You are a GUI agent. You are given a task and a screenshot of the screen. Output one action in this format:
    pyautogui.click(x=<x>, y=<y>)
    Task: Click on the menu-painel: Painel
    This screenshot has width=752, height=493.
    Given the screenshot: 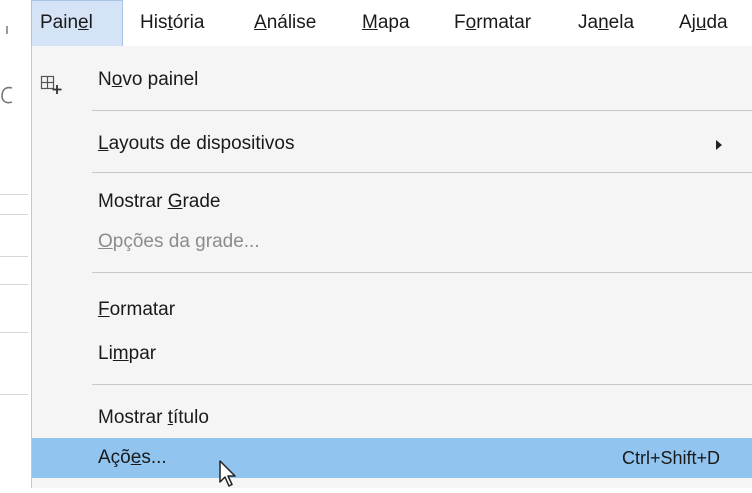 What is the action you would take?
    pyautogui.click(x=77, y=23)
    